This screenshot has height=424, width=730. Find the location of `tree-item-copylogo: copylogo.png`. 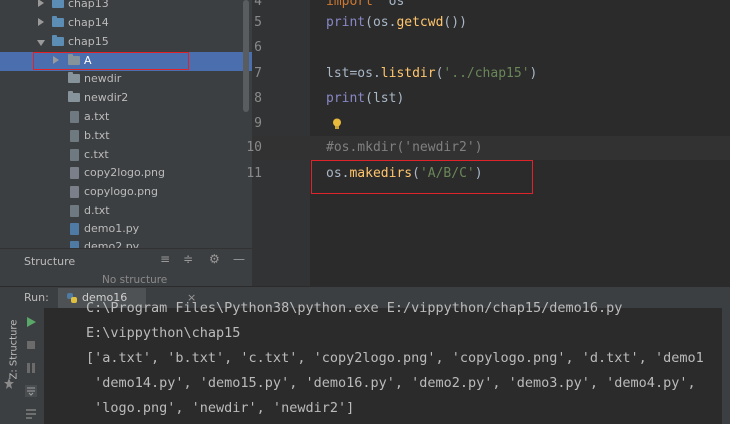

tree-item-copylogo: copylogo.png is located at coordinates (126, 192).